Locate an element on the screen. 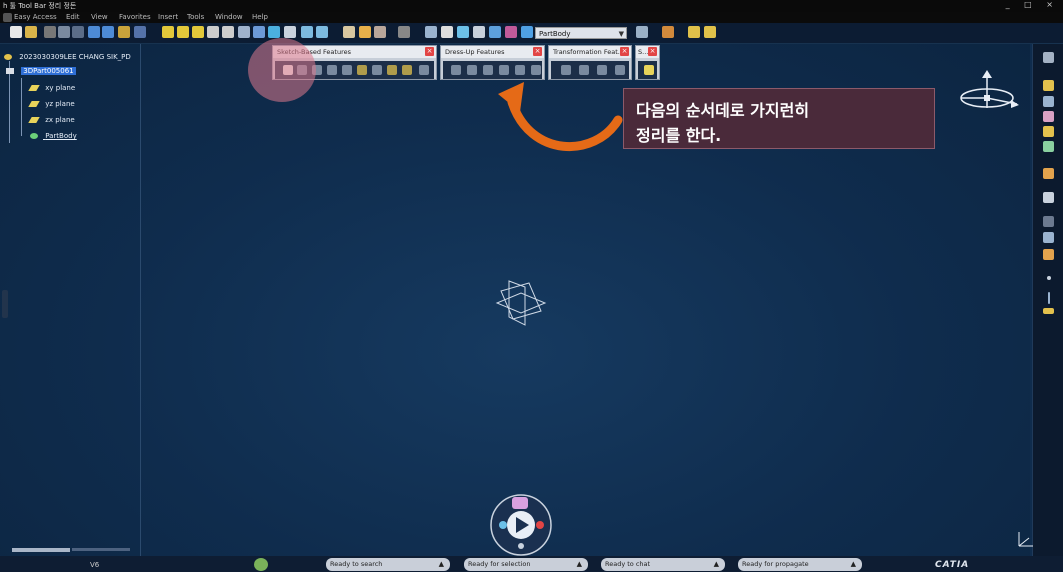 Image resolution: width=1063 pixels, height=572 pixels. rotate-icon is located at coordinates (198, 32).